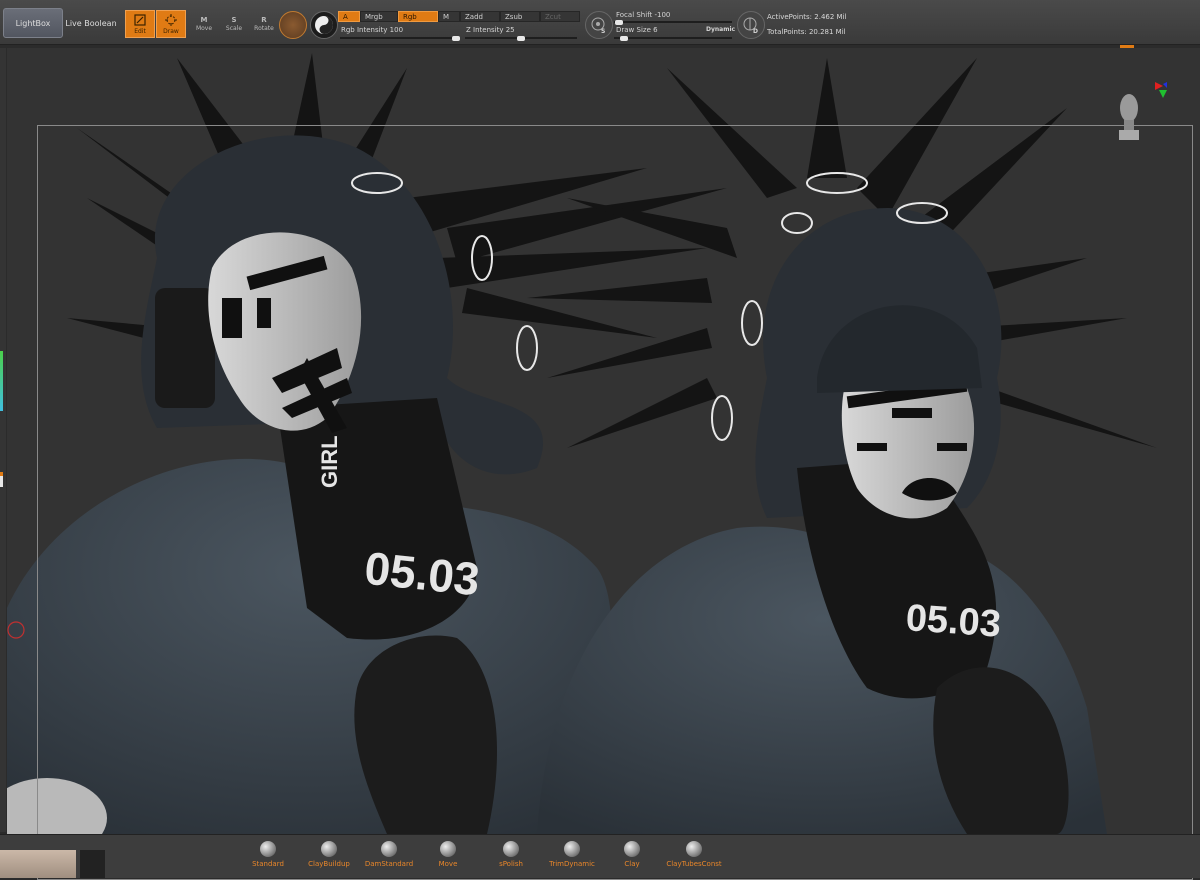 The height and width of the screenshot is (880, 1200). Describe the element at coordinates (171, 31) in the screenshot. I see `draw-label: Draw` at that location.